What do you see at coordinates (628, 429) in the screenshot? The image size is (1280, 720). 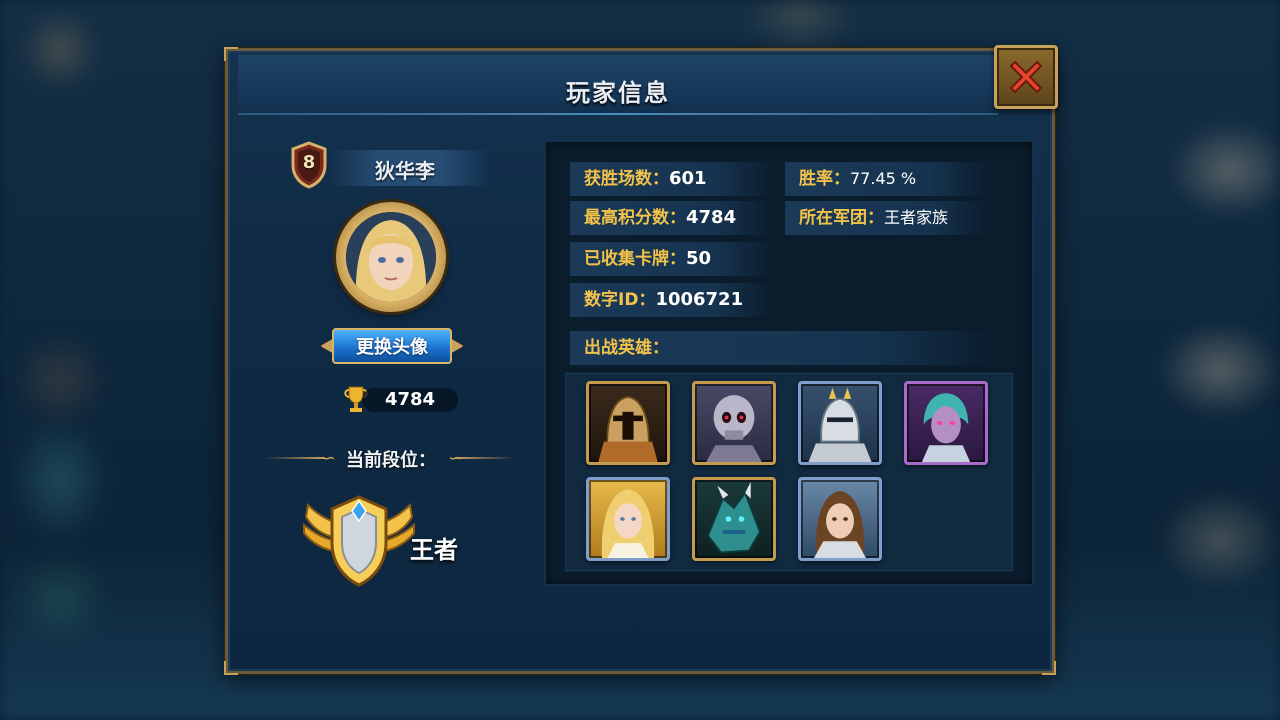 I see `hero-portrait-spartan-knight` at bounding box center [628, 429].